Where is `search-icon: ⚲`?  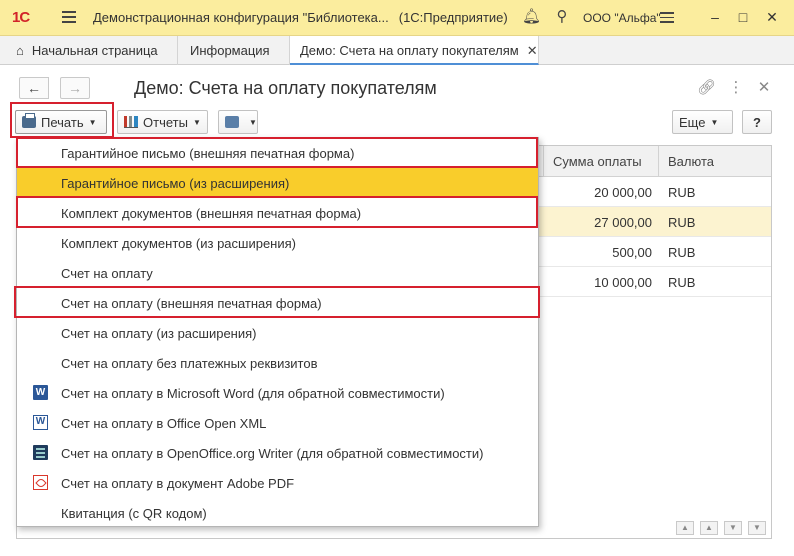 search-icon: ⚲ is located at coordinates (562, 17).